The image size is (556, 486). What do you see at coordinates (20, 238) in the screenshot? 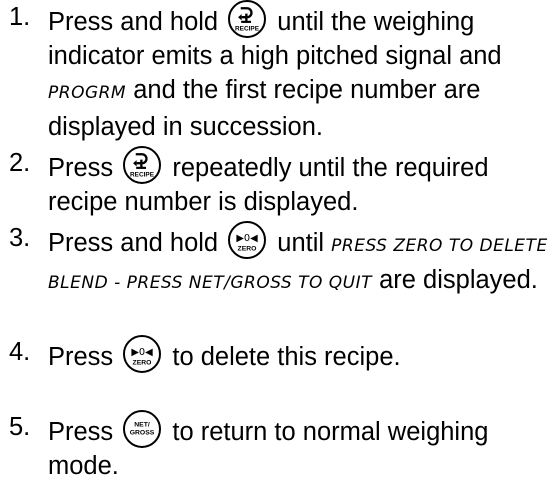
I see `step-number: 3.` at bounding box center [20, 238].